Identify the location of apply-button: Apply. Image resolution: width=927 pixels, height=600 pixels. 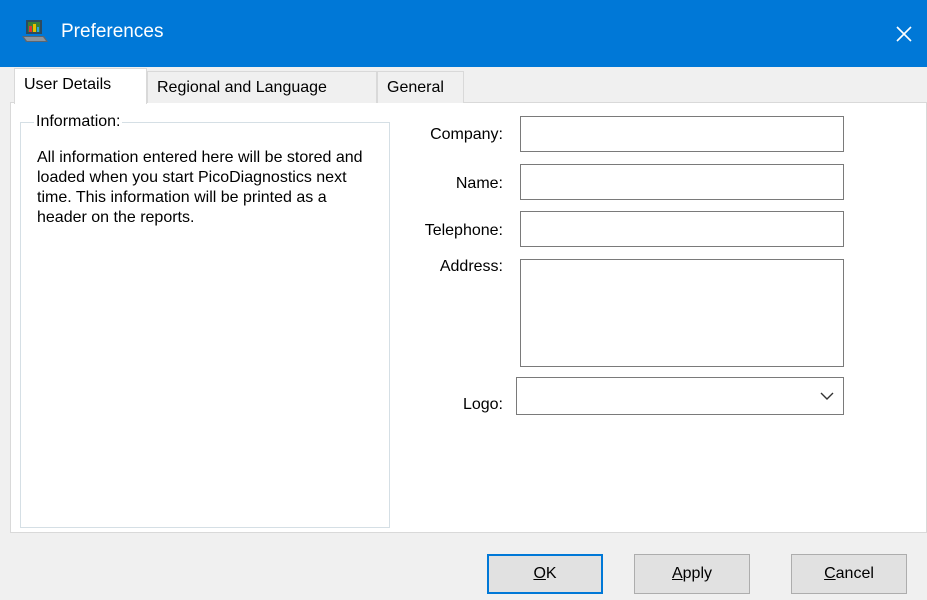
(692, 574).